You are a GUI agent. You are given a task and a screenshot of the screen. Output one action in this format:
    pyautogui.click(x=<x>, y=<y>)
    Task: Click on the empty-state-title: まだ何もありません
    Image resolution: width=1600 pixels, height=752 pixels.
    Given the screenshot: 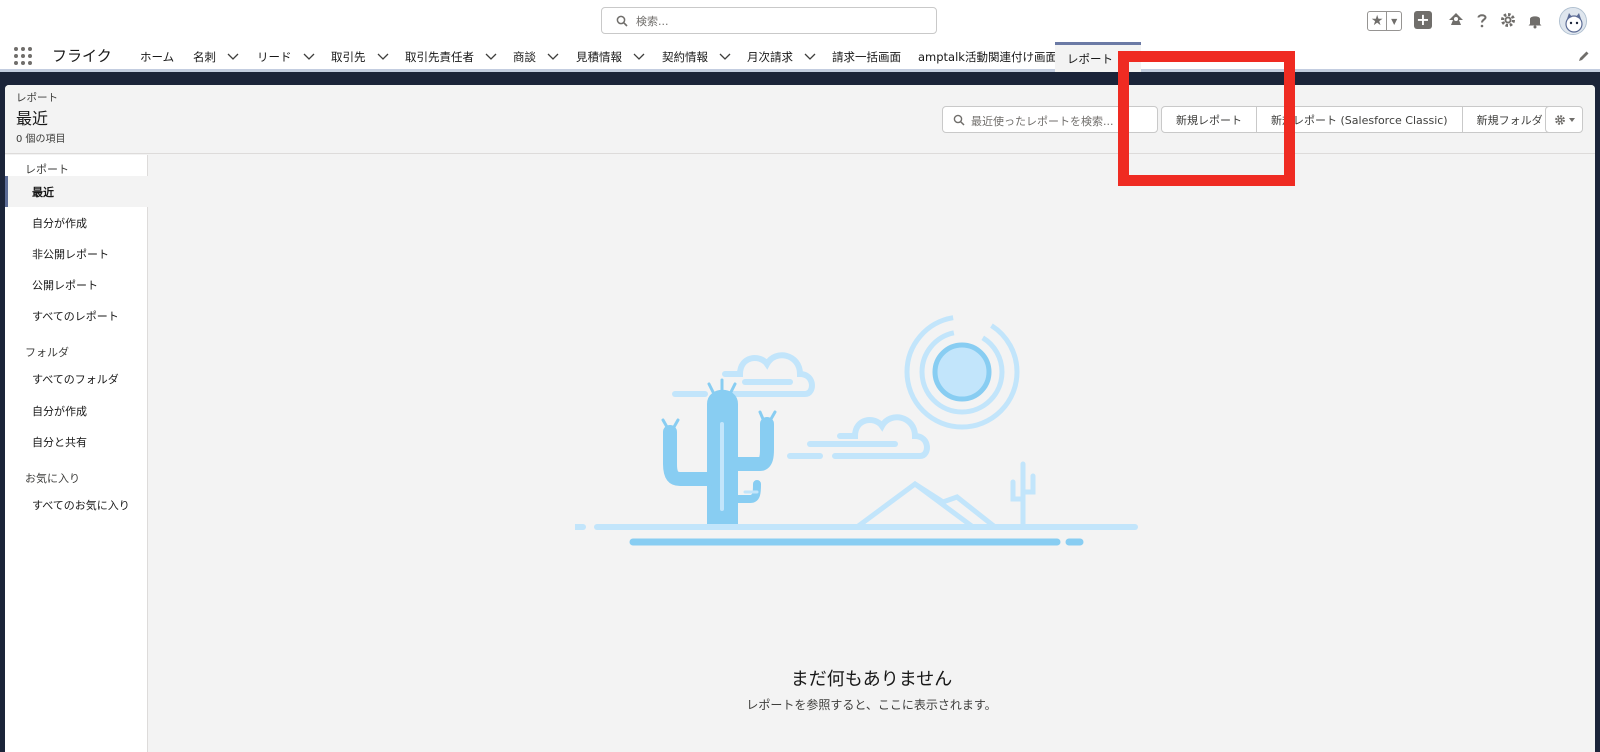 What is the action you would take?
    pyautogui.click(x=871, y=679)
    